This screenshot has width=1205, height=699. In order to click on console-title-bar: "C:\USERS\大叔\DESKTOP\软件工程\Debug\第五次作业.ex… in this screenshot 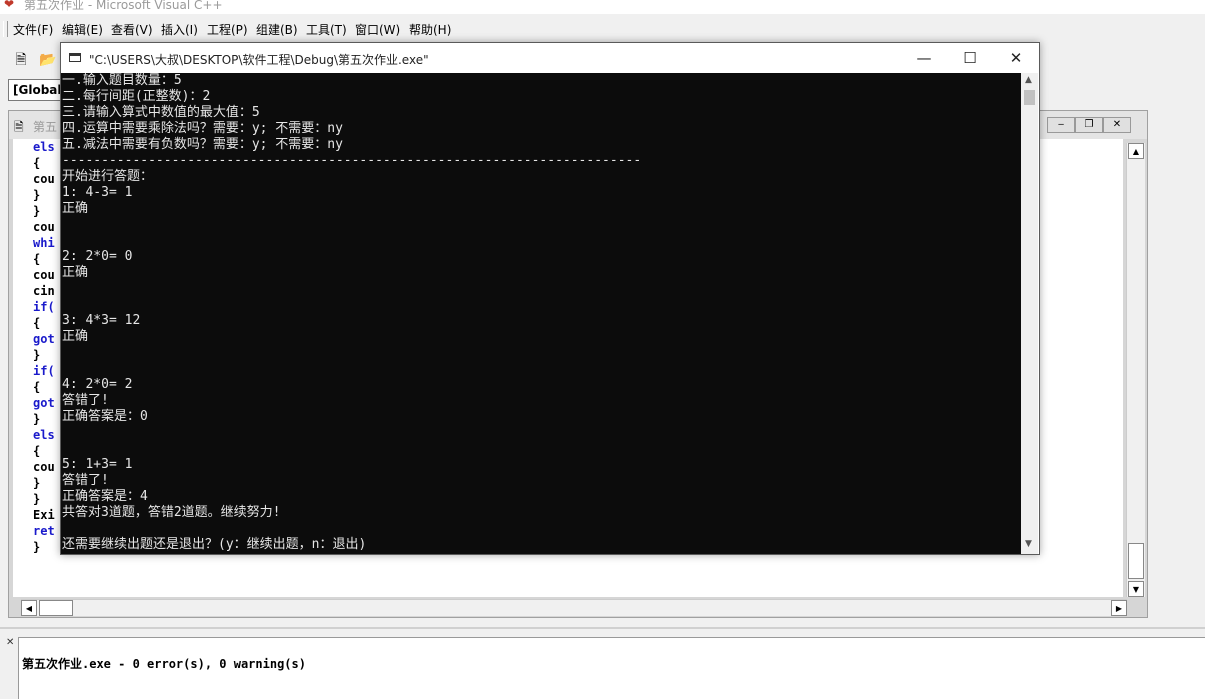, I will do `click(550, 58)`.